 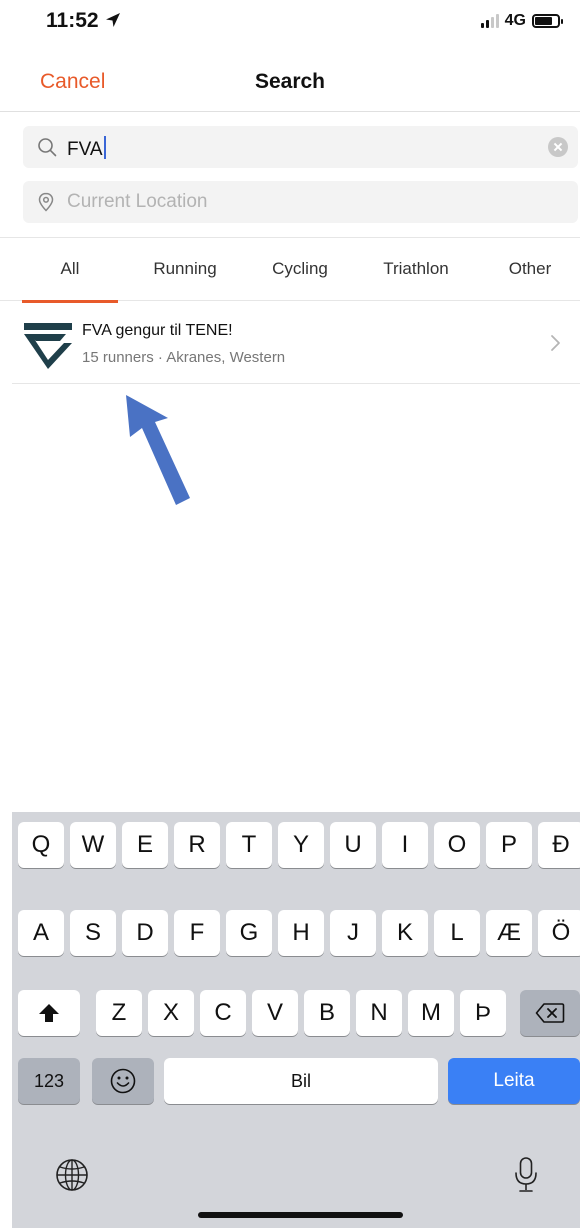 I want to click on category-tabs: All Running Cycling Triathlon Other, so click(x=290, y=270).